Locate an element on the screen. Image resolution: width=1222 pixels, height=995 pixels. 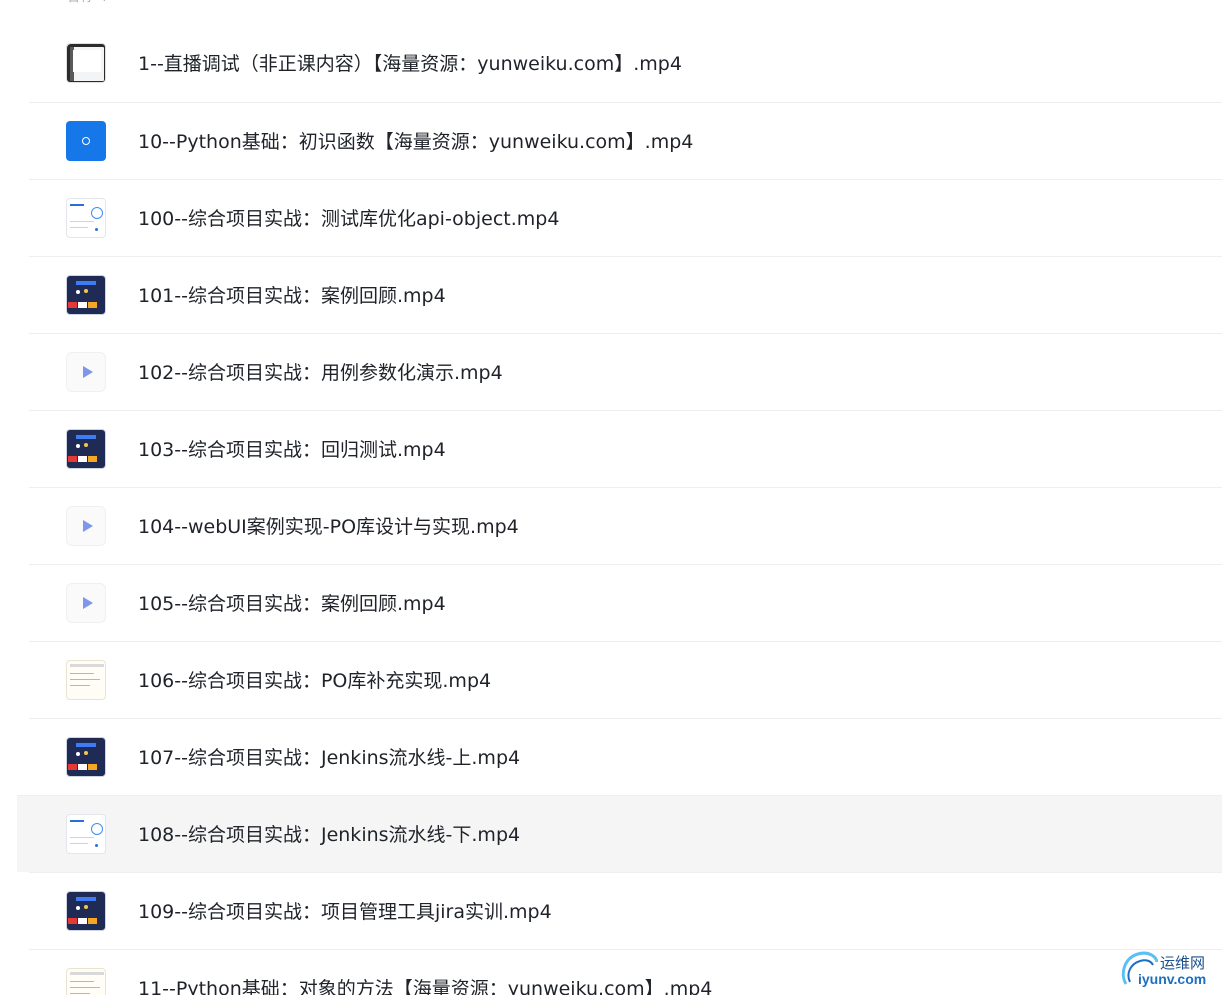
file-row: 103--综合项目实战：回归测试.mp4 is located at coordinates (625, 448).